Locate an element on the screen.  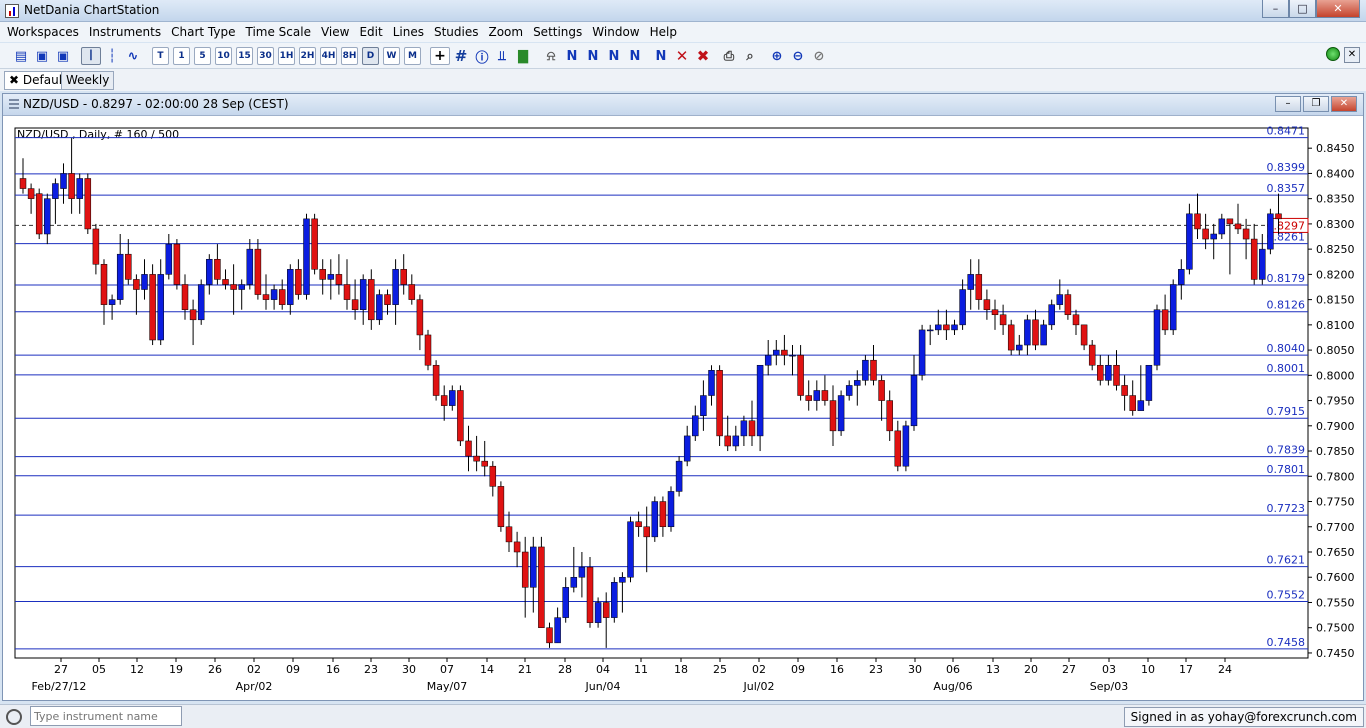
menu-edit: Edit is located at coordinates (370, 32).